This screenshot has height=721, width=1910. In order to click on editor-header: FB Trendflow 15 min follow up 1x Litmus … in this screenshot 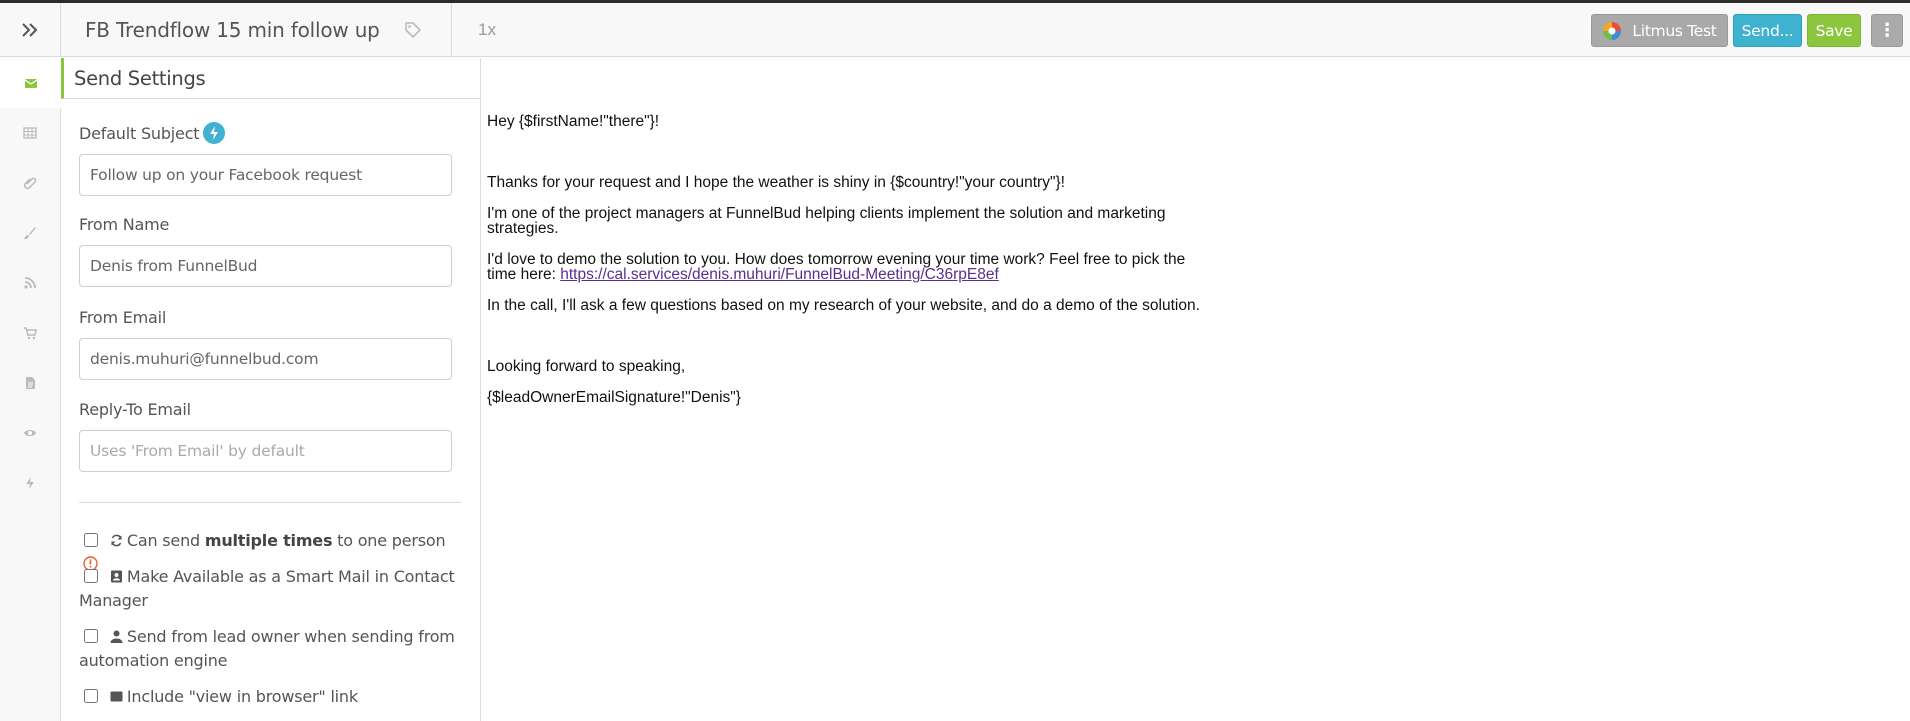, I will do `click(955, 30)`.